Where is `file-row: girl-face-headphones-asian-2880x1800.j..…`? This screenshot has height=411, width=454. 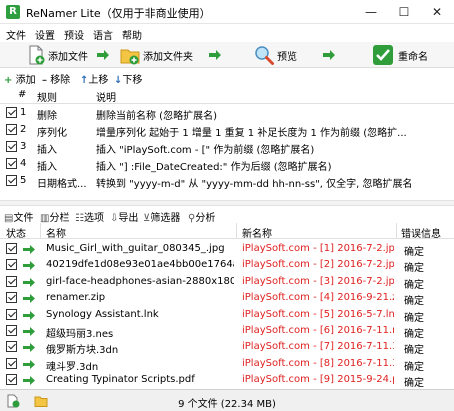
file-row: girl-face-headphones-asian-2880x1800.j..… is located at coordinates (227, 282).